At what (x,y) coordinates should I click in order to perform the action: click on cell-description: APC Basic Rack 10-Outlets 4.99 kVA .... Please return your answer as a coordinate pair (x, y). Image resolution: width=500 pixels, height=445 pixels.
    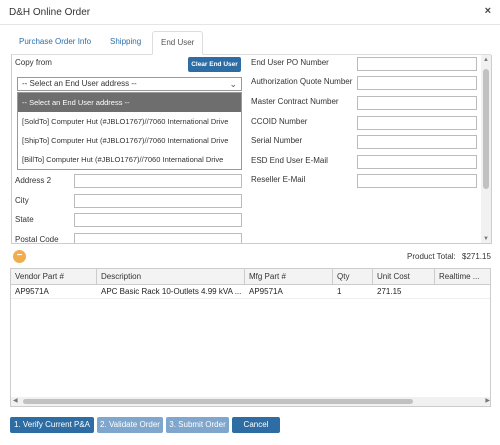
    Looking at the image, I should click on (171, 291).